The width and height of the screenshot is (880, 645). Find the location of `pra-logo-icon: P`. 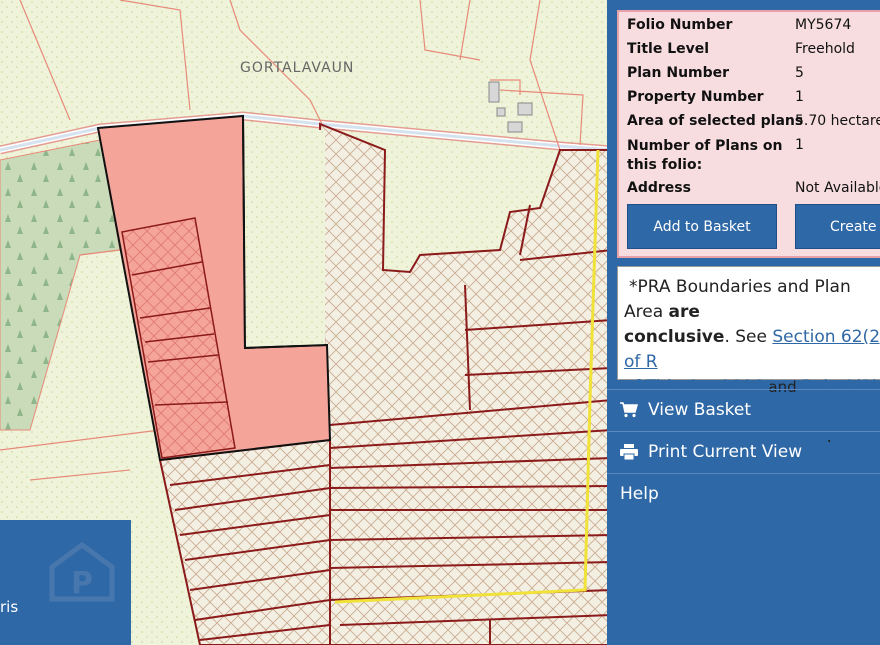

pra-logo-icon: P is located at coordinates (82, 571).